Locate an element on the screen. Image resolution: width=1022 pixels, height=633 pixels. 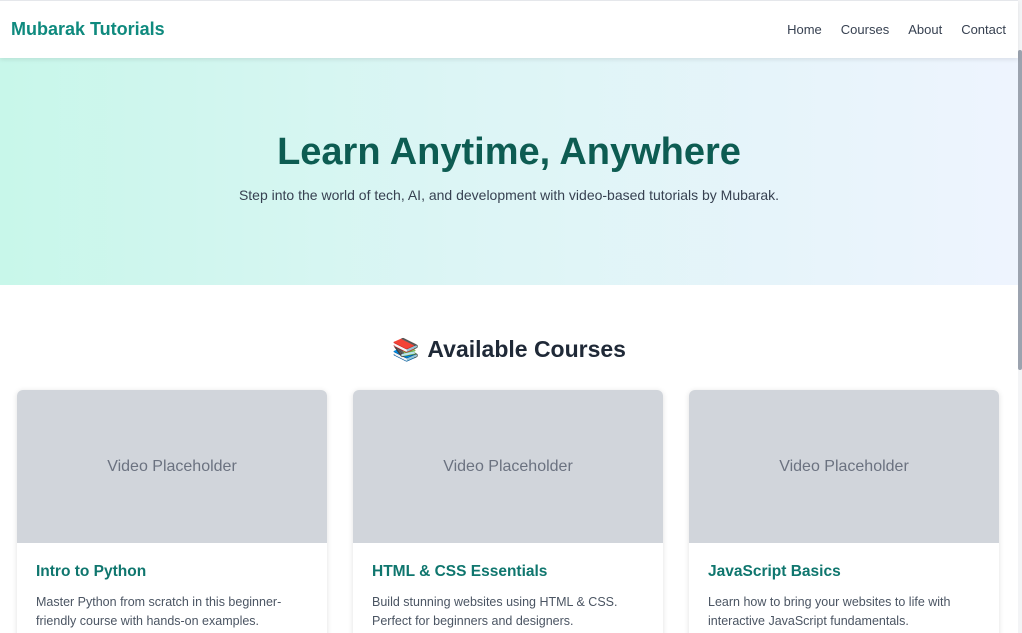
main-nav: Home Courses About Contact is located at coordinates (896, 29).